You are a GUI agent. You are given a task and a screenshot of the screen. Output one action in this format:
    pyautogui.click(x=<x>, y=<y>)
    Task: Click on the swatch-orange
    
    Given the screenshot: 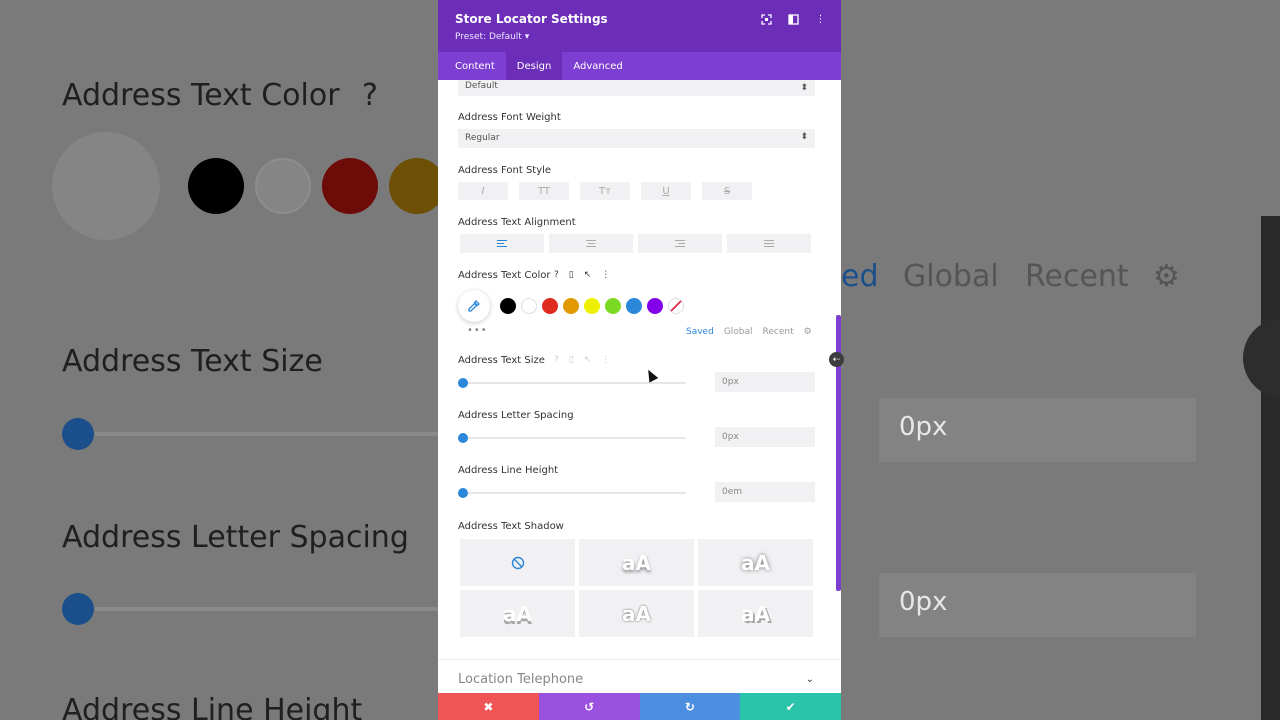 What is the action you would take?
    pyautogui.click(x=570, y=306)
    